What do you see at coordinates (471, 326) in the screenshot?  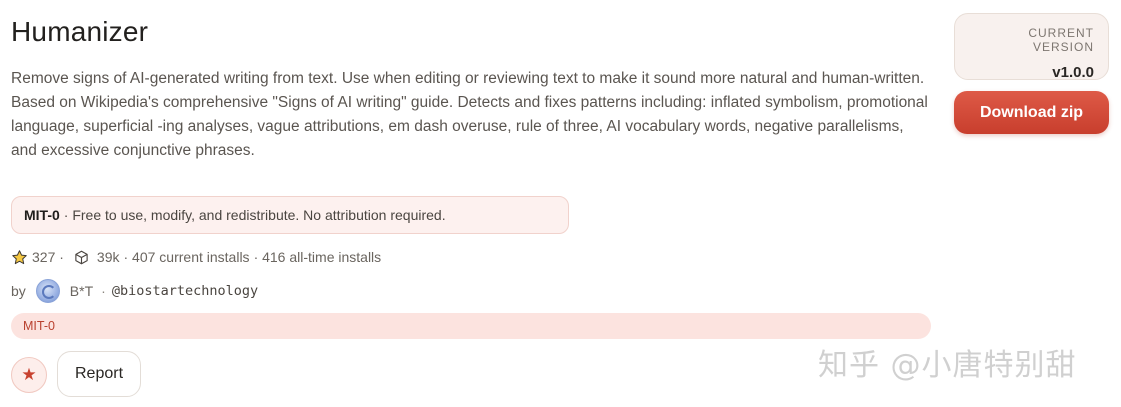 I see `tag-bar: MIT-0` at bounding box center [471, 326].